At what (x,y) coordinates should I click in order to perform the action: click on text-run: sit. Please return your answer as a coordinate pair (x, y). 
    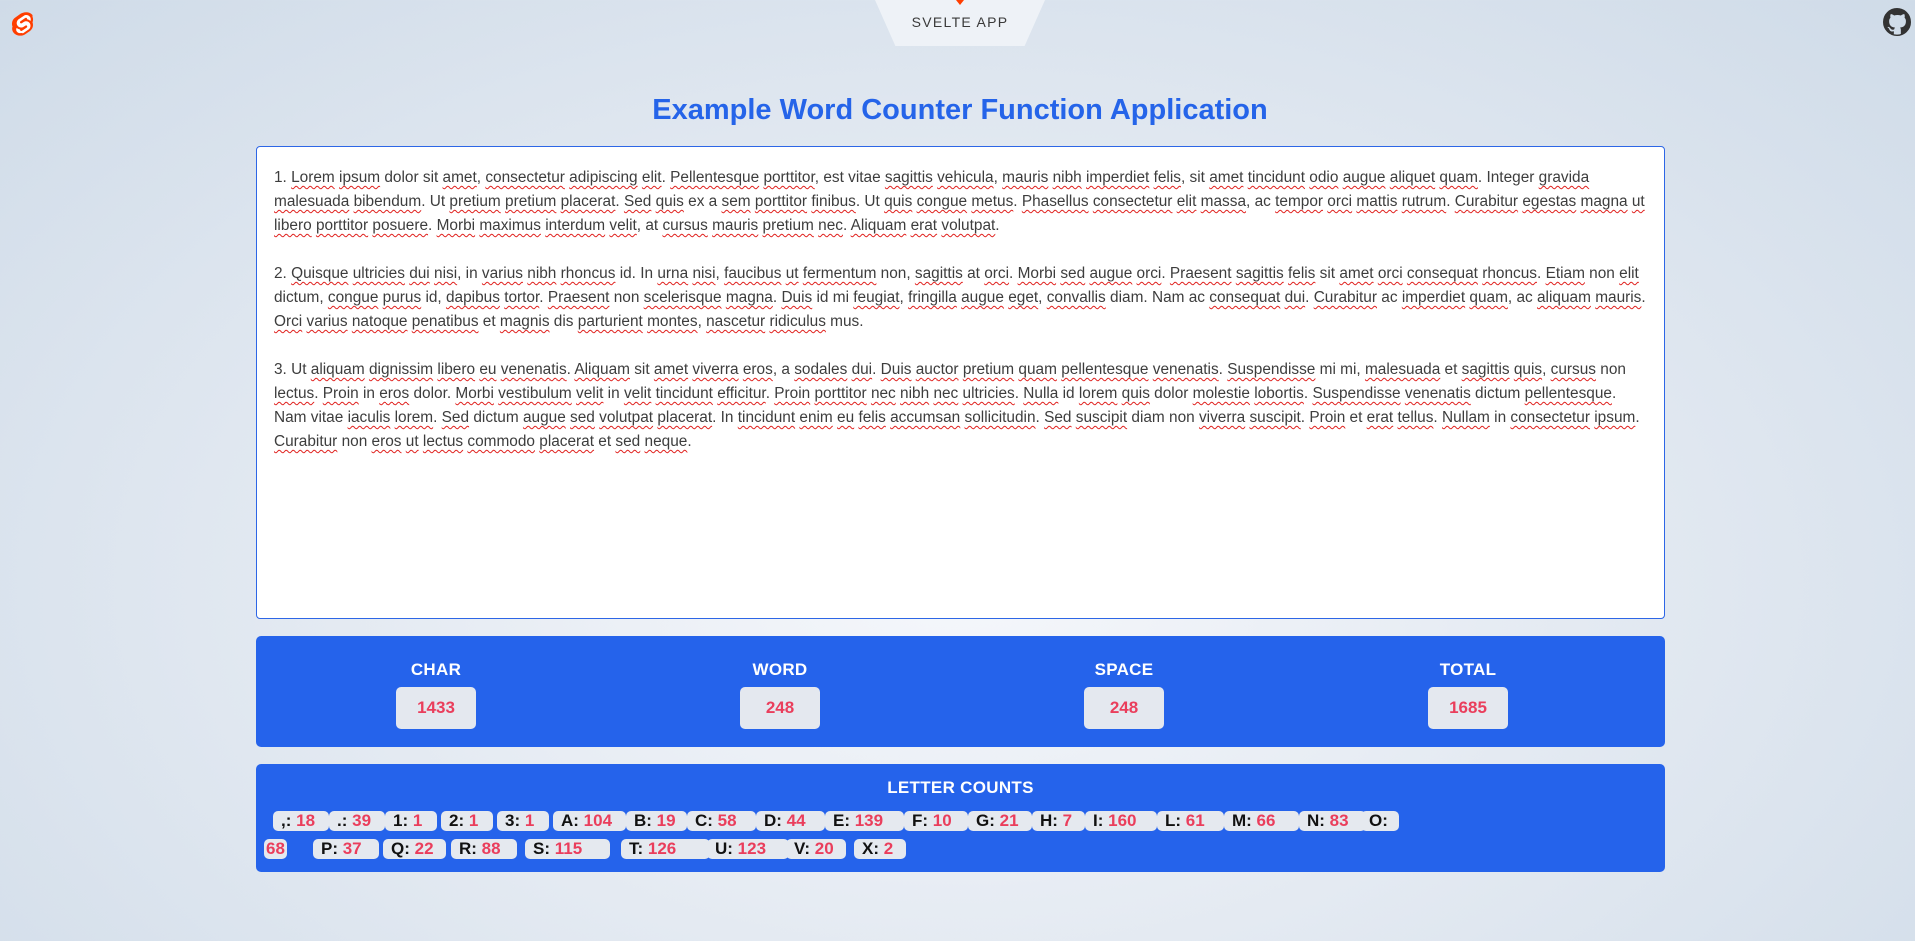
    Looking at the image, I should click on (1327, 273).